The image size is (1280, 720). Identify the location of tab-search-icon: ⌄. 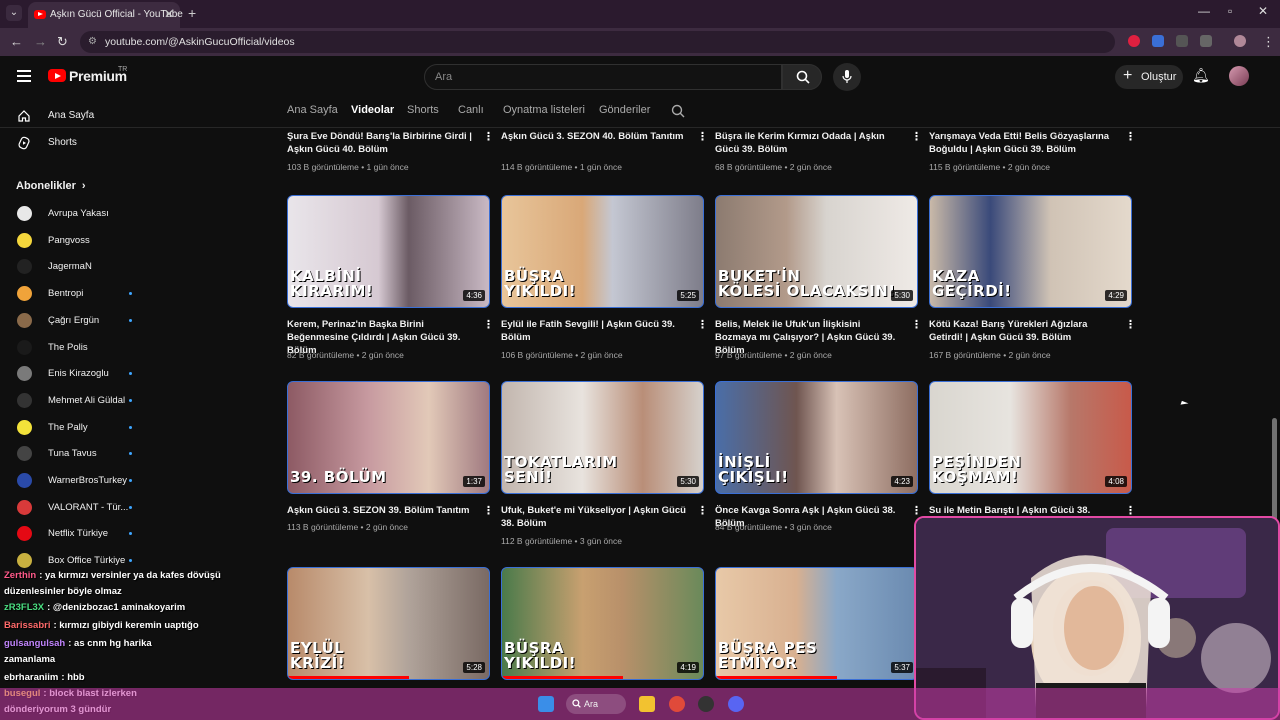
(14, 13).